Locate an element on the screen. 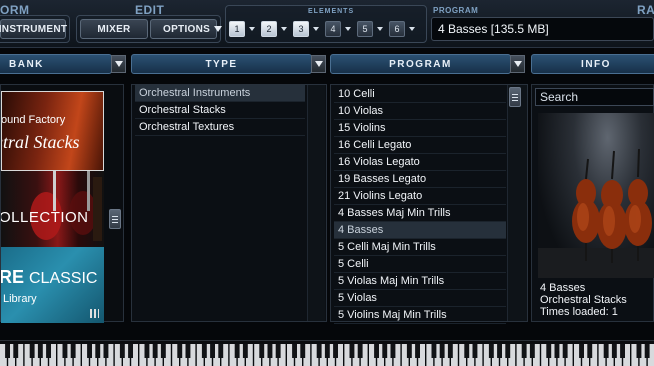 The height and width of the screenshot is (366, 654). element-button-6: 6 is located at coordinates (397, 29).